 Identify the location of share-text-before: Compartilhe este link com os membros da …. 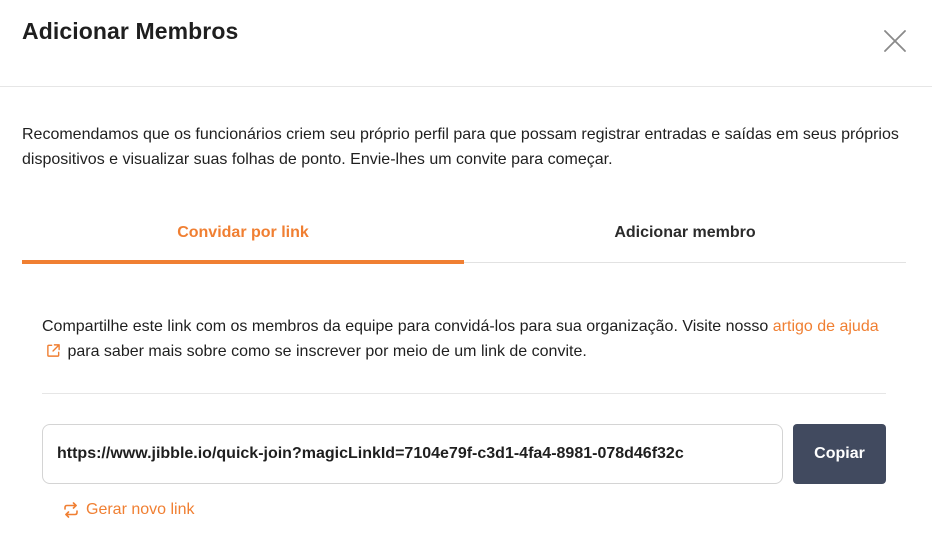
(407, 326).